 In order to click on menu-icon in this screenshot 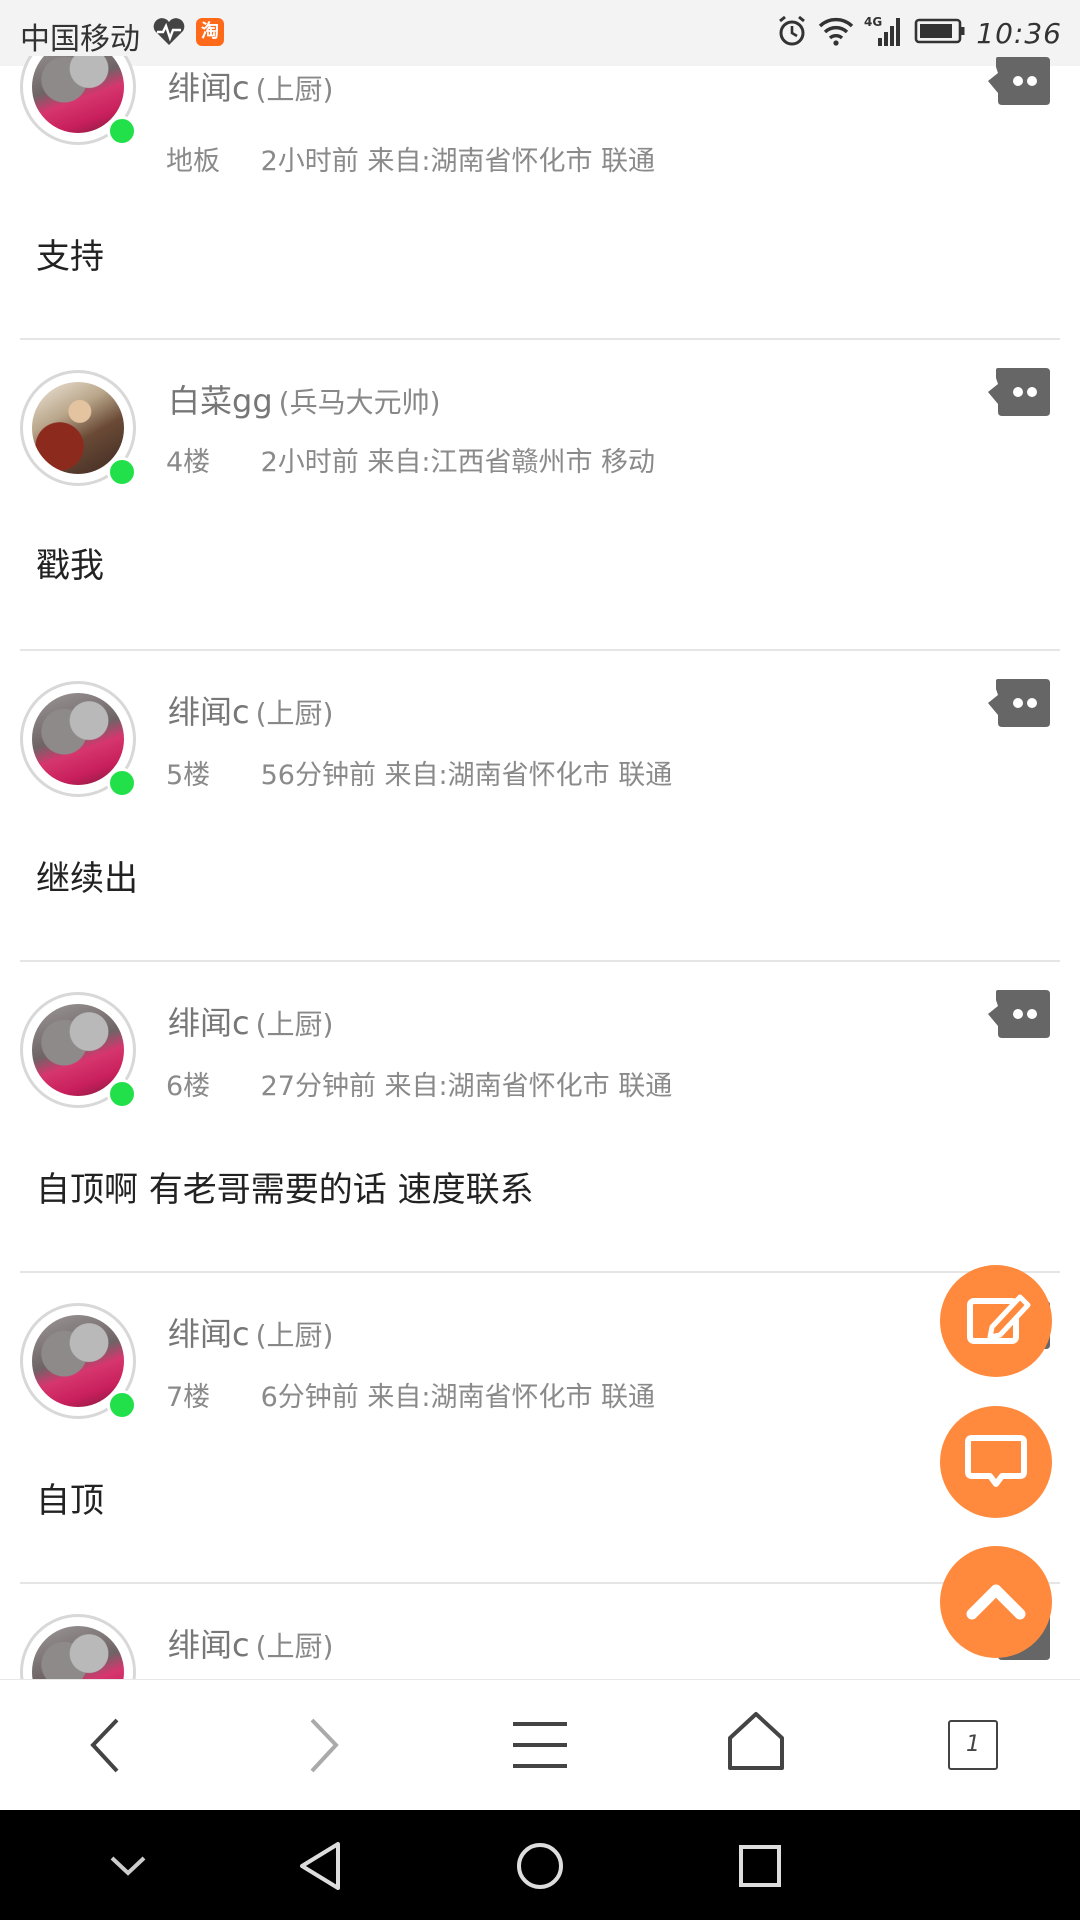, I will do `click(540, 1745)`.